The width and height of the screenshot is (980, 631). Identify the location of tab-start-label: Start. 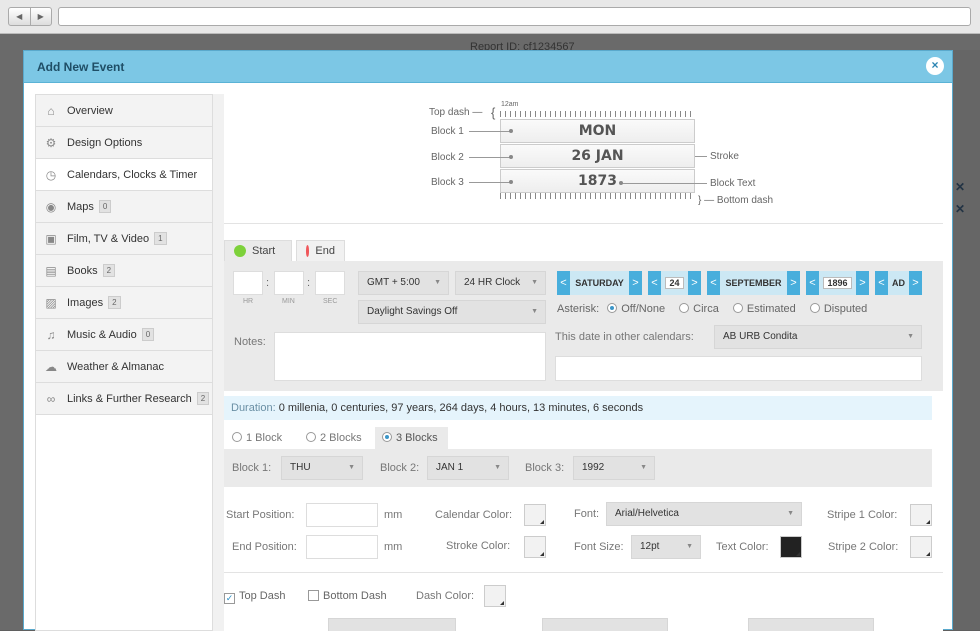
(264, 251).